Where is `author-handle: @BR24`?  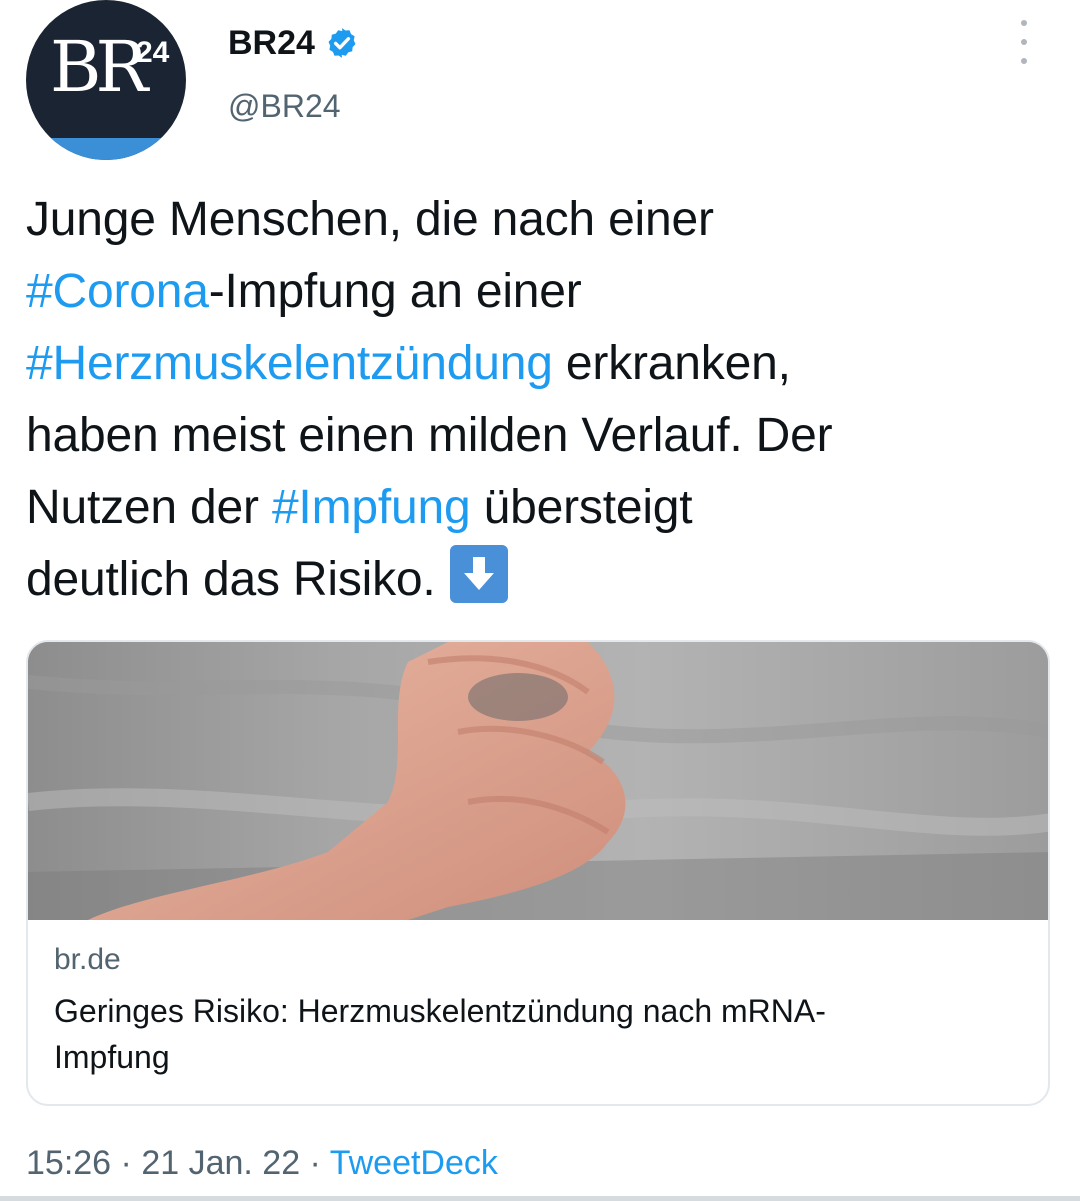
author-handle: @BR24 is located at coordinates (284, 106).